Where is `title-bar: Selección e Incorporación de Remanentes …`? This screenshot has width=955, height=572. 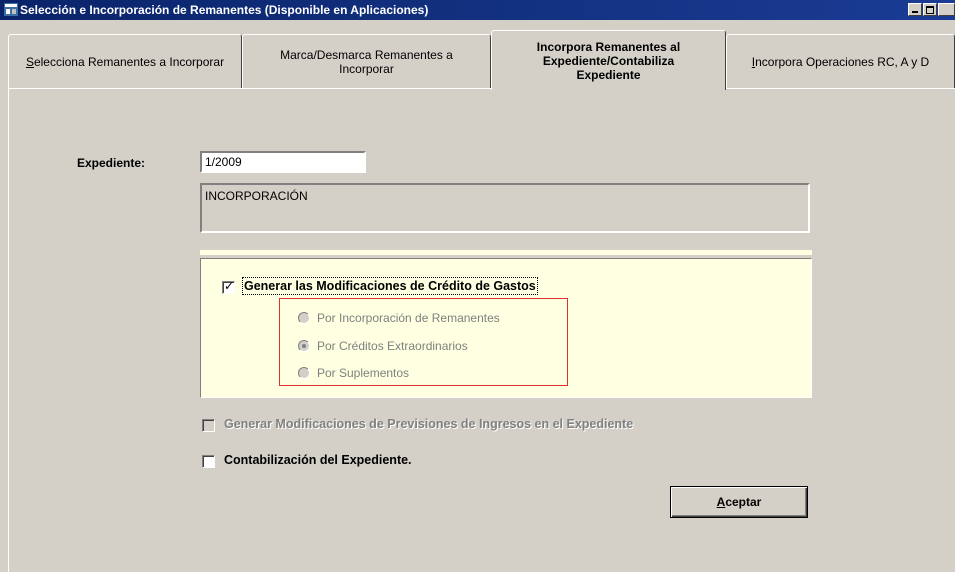
title-bar: Selección e Incorporación de Remanentes … is located at coordinates (477, 10).